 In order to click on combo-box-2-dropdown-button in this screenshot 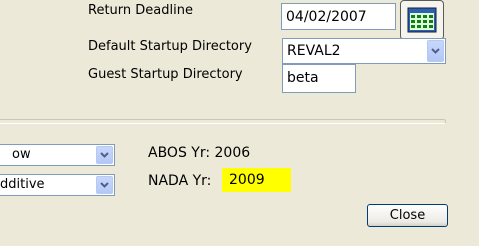, I will do `click(104, 185)`.